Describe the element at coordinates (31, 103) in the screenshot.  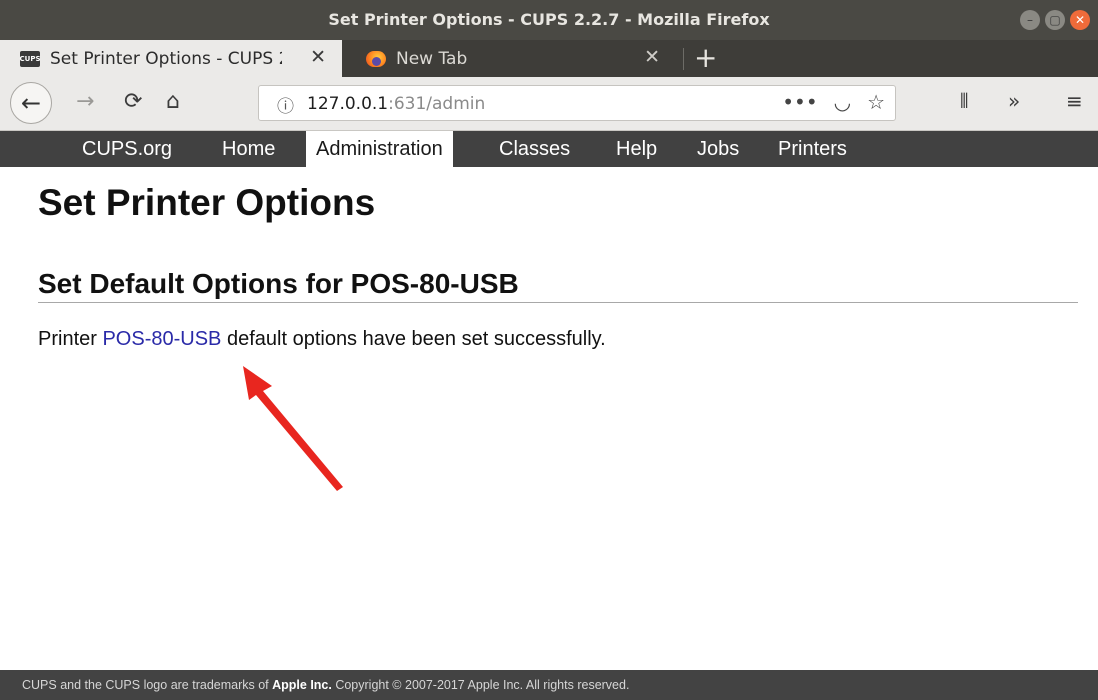
I see `back-button: ←` at that location.